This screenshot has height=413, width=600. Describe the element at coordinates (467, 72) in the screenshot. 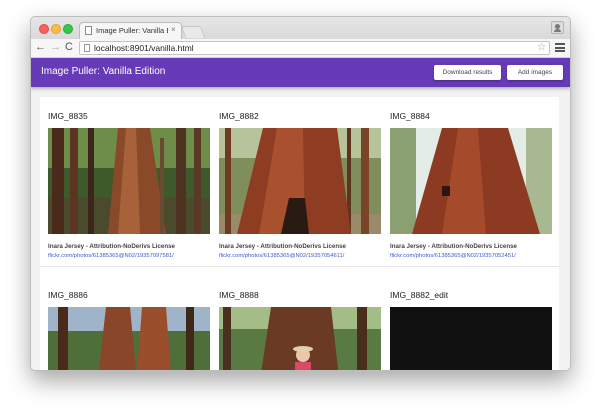

I see `download-results-button: Download results` at that location.